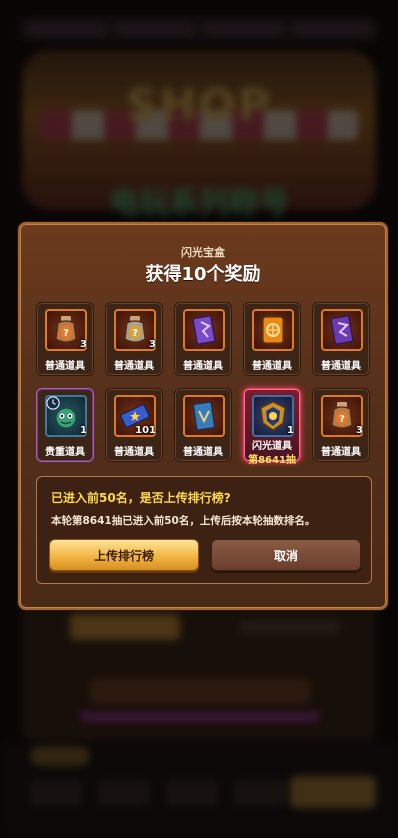  What do you see at coordinates (53, 403) in the screenshot?
I see `clock-icon` at bounding box center [53, 403].